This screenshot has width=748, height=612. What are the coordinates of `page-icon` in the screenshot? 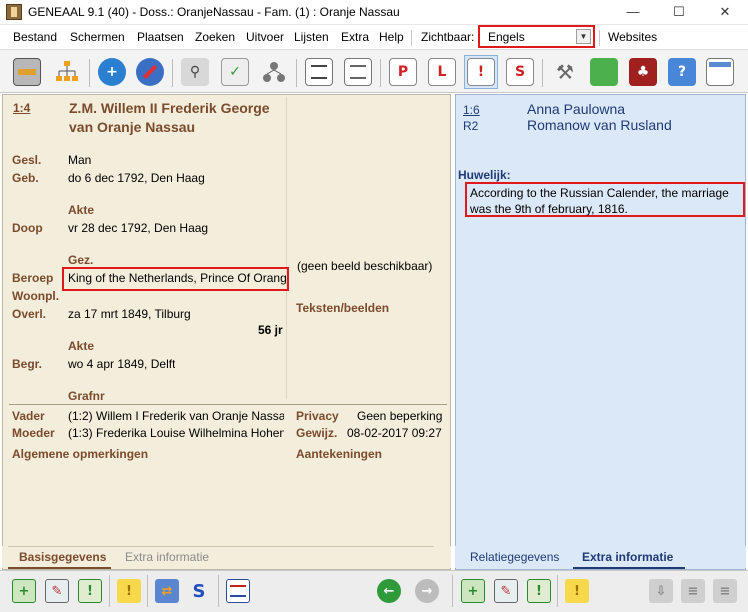 It's located at (358, 72).